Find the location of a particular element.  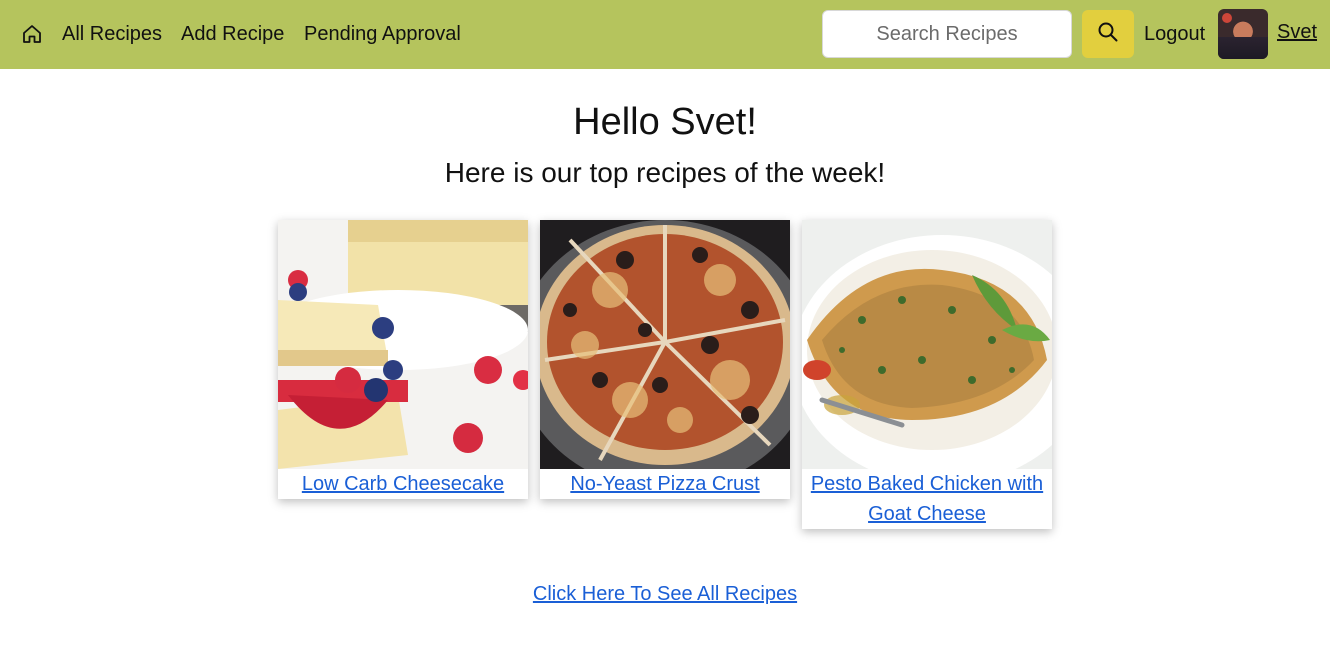

magnifier-icon is located at coordinates (1108, 34).